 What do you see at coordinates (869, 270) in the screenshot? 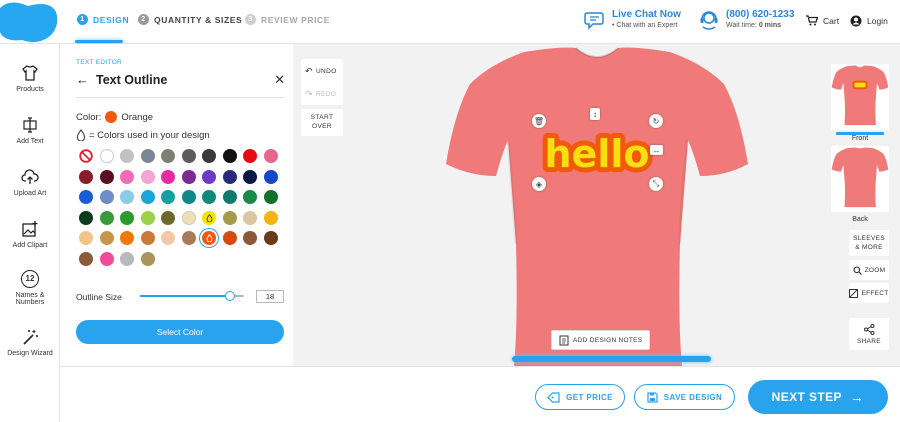
I see `zoom-button: ZOOM` at bounding box center [869, 270].